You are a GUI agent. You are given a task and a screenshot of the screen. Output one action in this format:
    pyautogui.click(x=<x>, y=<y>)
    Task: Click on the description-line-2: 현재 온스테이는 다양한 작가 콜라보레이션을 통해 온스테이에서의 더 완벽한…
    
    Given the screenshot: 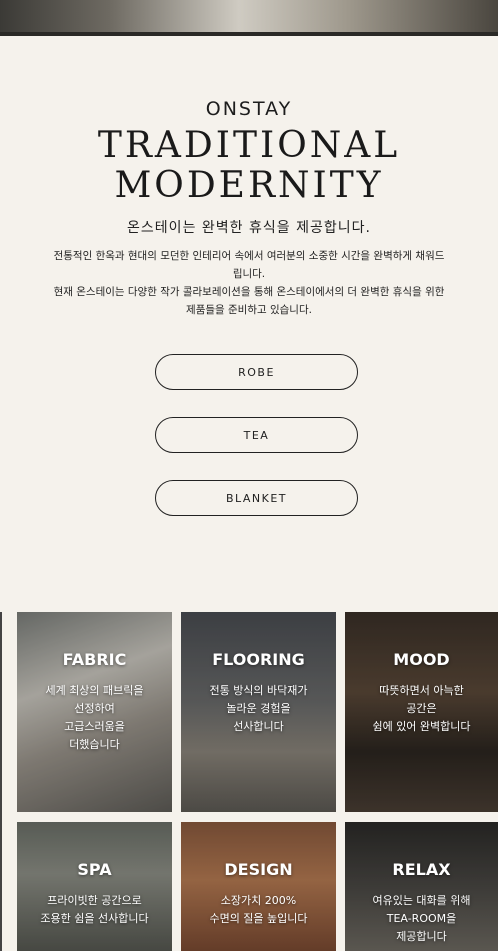 What is the action you would take?
    pyautogui.click(x=249, y=301)
    